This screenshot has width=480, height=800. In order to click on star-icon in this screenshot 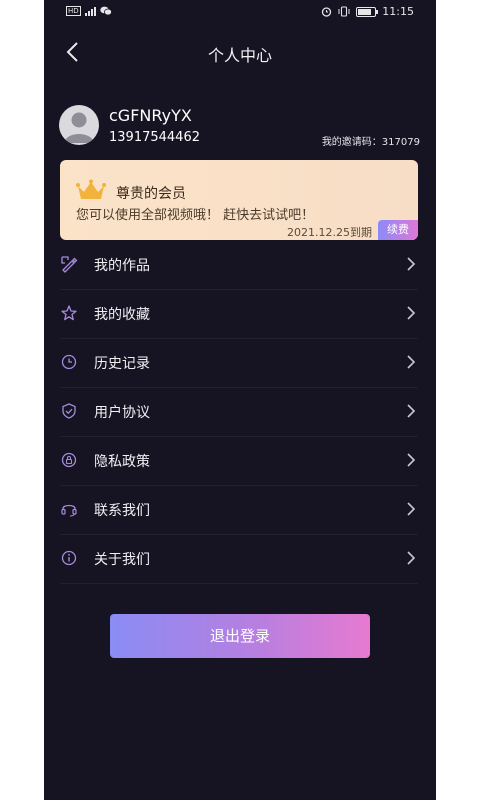, I will do `click(69, 313)`.